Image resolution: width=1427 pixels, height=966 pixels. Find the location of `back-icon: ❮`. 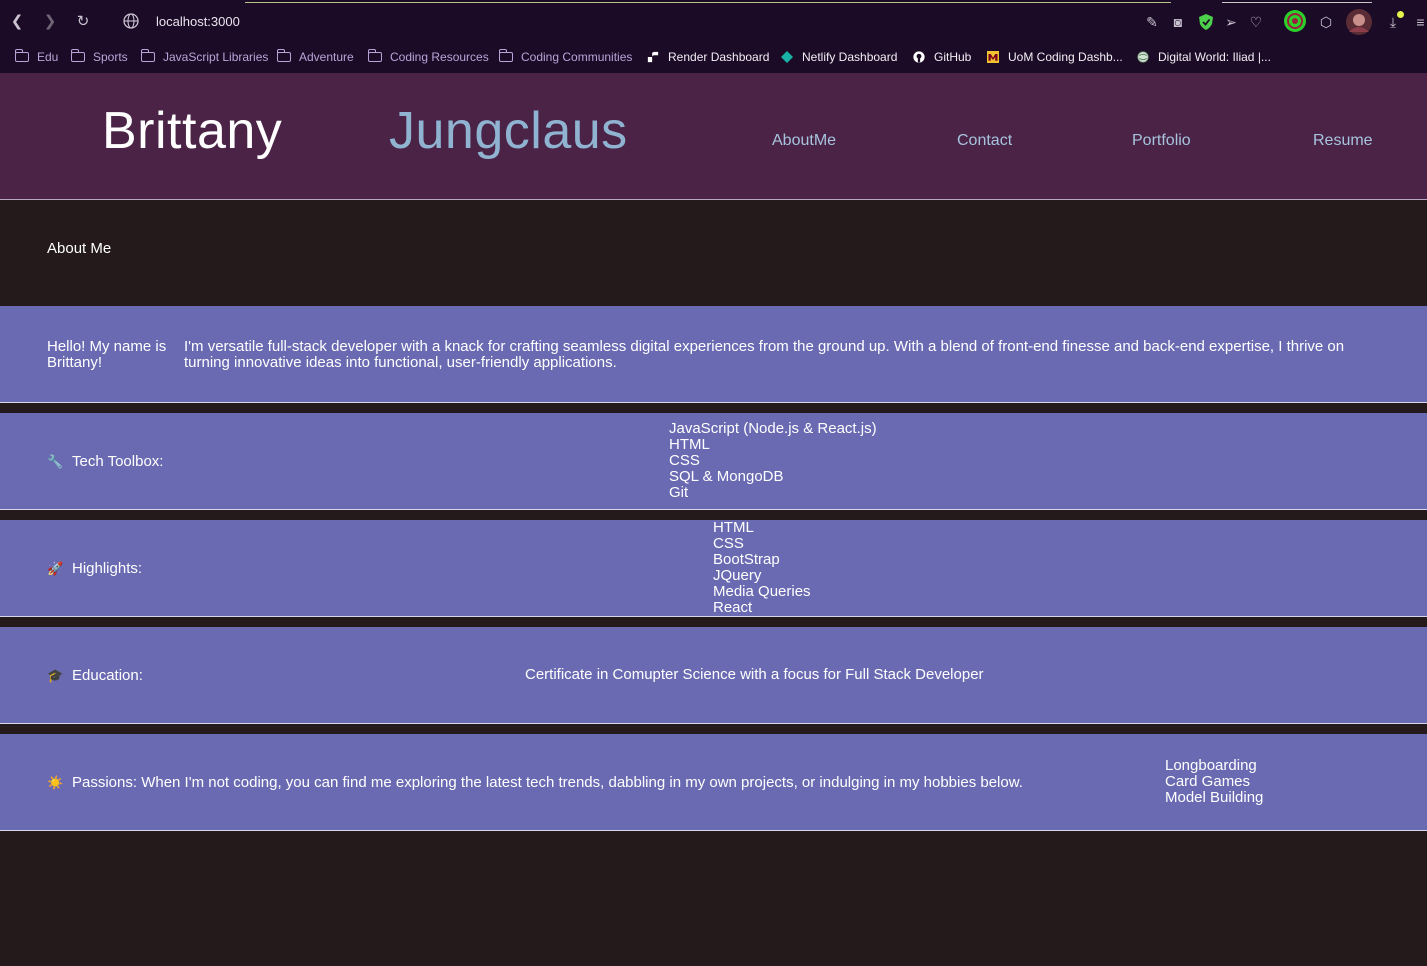

back-icon: ❮ is located at coordinates (17, 22).